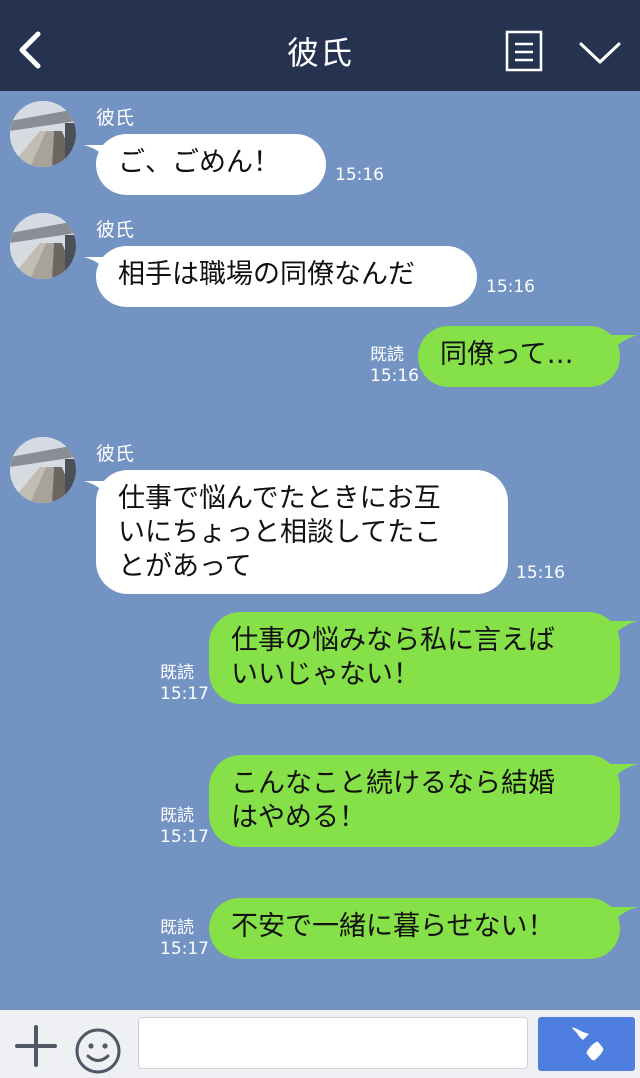 The image size is (640, 1078). What do you see at coordinates (302, 532) in the screenshot?
I see `message-bubble: 仕事で悩んでたときにお互 いにちょっと相談してたこ とがあって` at bounding box center [302, 532].